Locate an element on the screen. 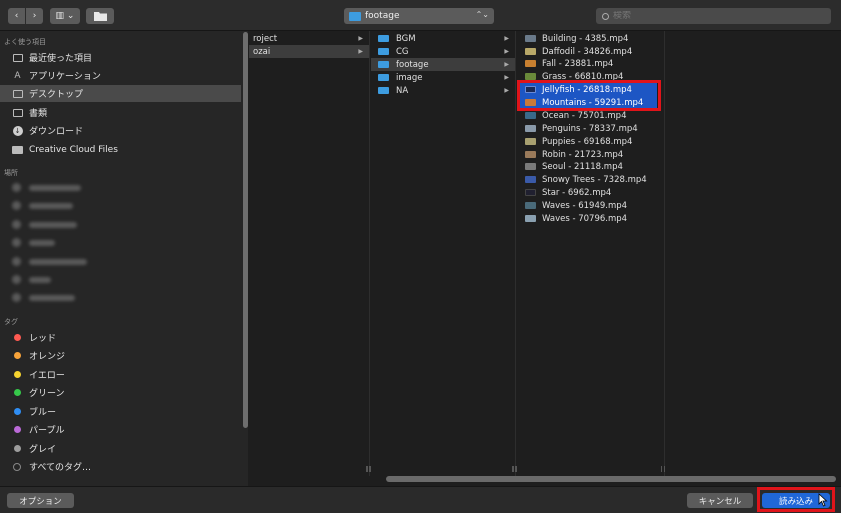  item-label: Building - 4385.mp4 is located at coordinates (585, 38).